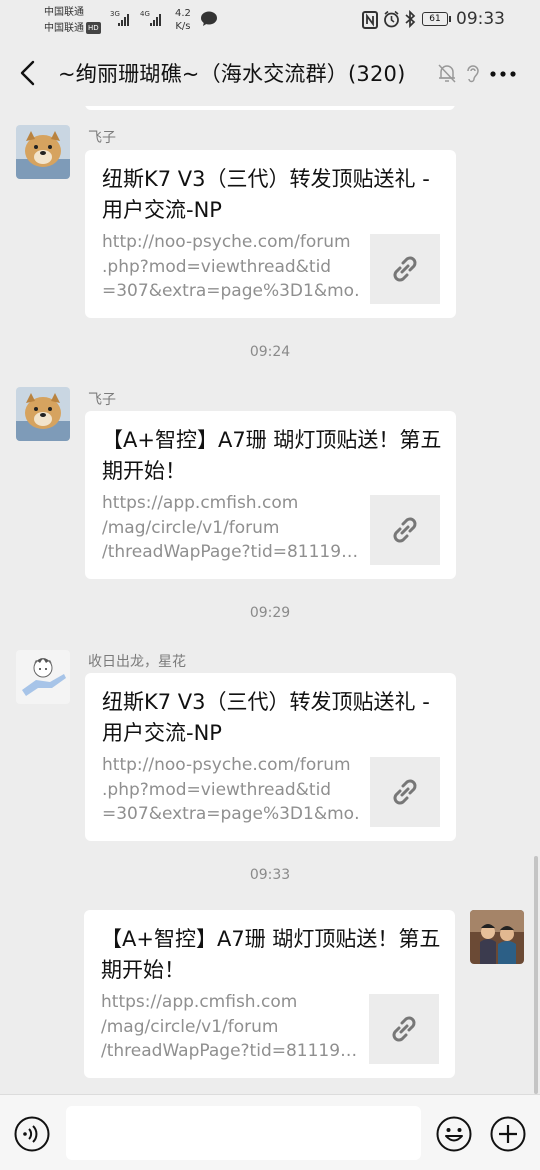  Describe the element at coordinates (32, 1134) in the screenshot. I see `voice-icon` at that location.